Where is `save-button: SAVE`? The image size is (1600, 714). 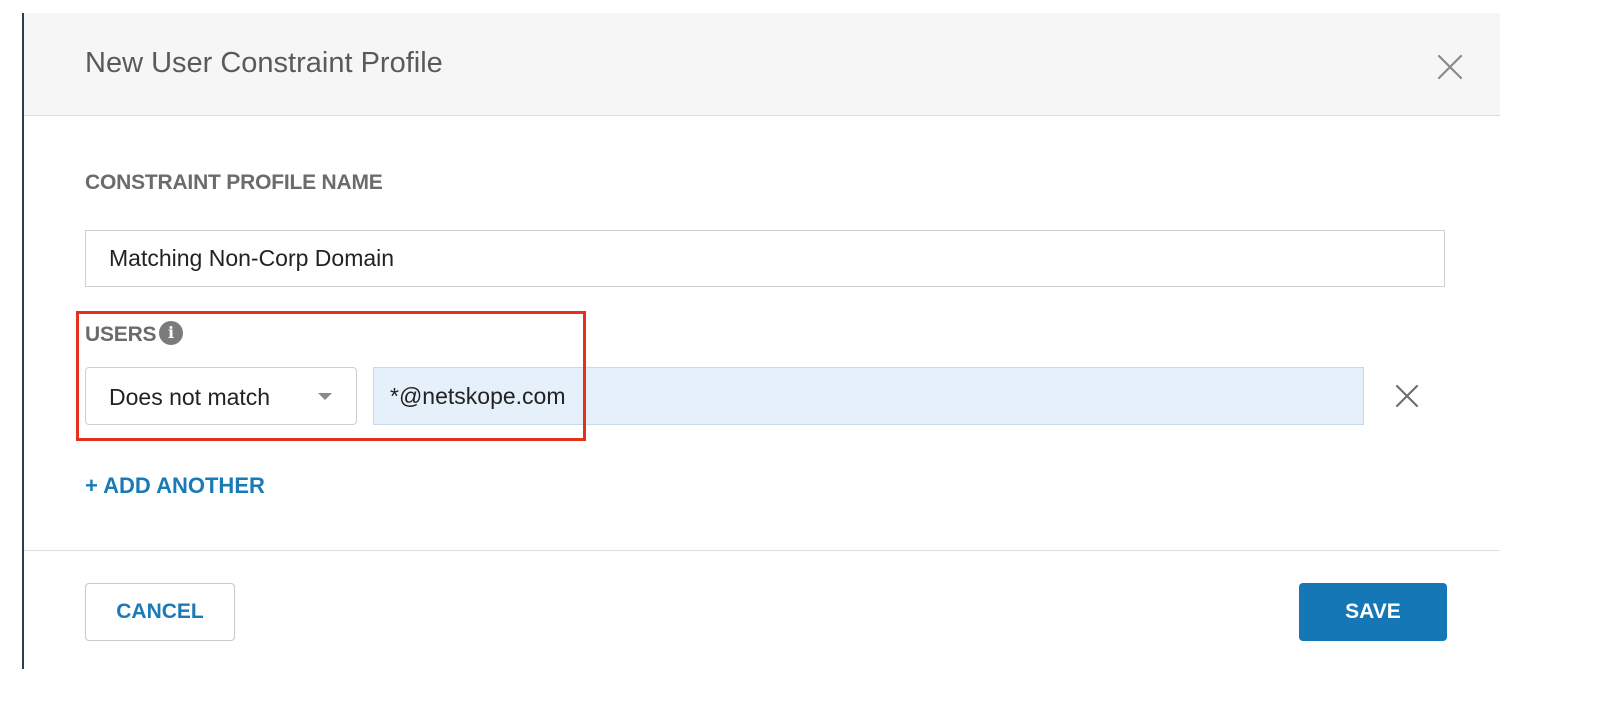
save-button: SAVE is located at coordinates (1373, 612).